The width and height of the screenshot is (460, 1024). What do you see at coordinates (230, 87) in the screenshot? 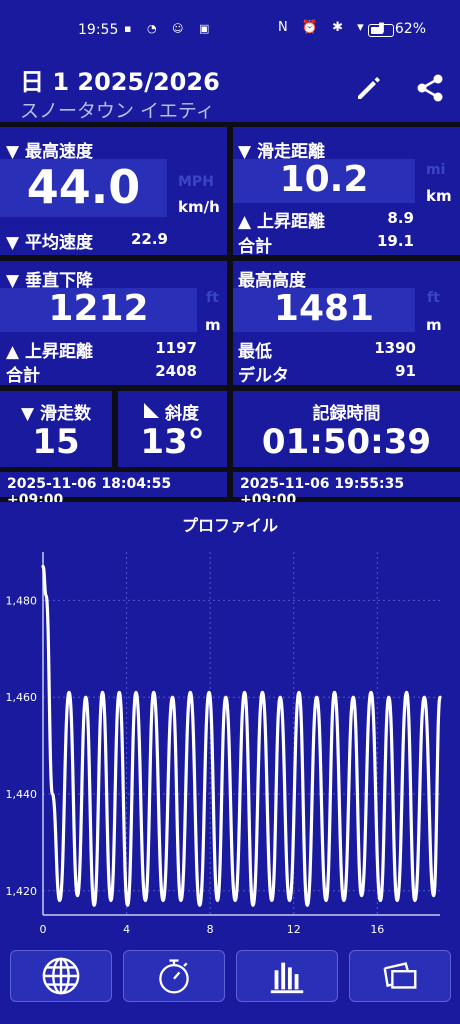
I see `app-header: 日 1 2025/2026 スノータウン イエティ` at bounding box center [230, 87].